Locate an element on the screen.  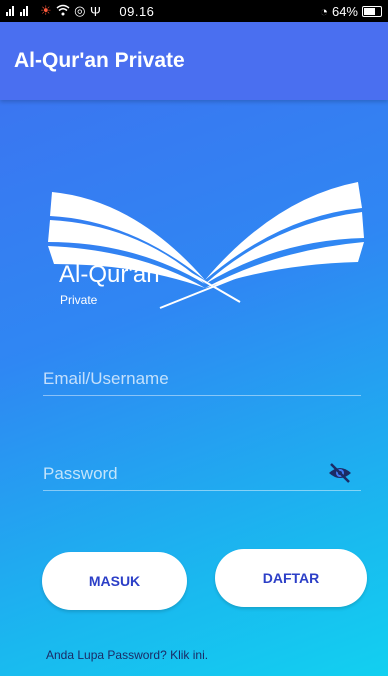
battery-icon is located at coordinates (372, 11).